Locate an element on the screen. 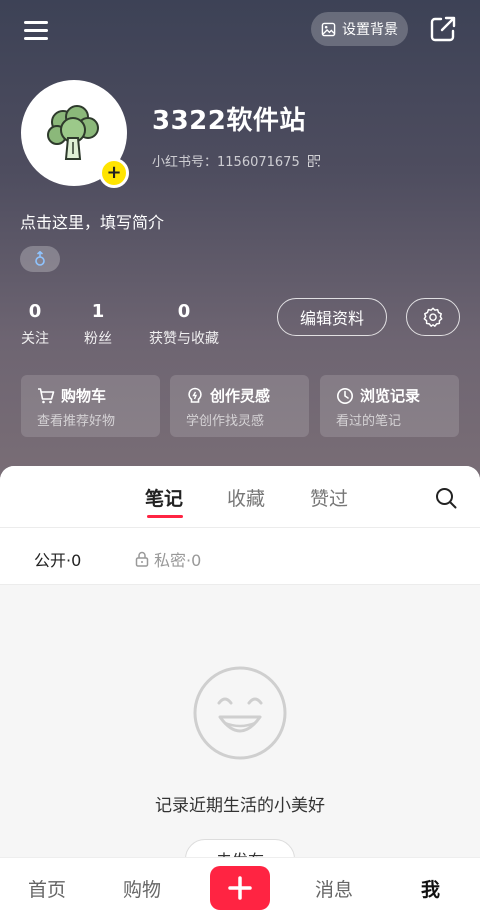 Image resolution: width=480 pixels, height=917 pixels. lock-icon is located at coordinates (142, 559).